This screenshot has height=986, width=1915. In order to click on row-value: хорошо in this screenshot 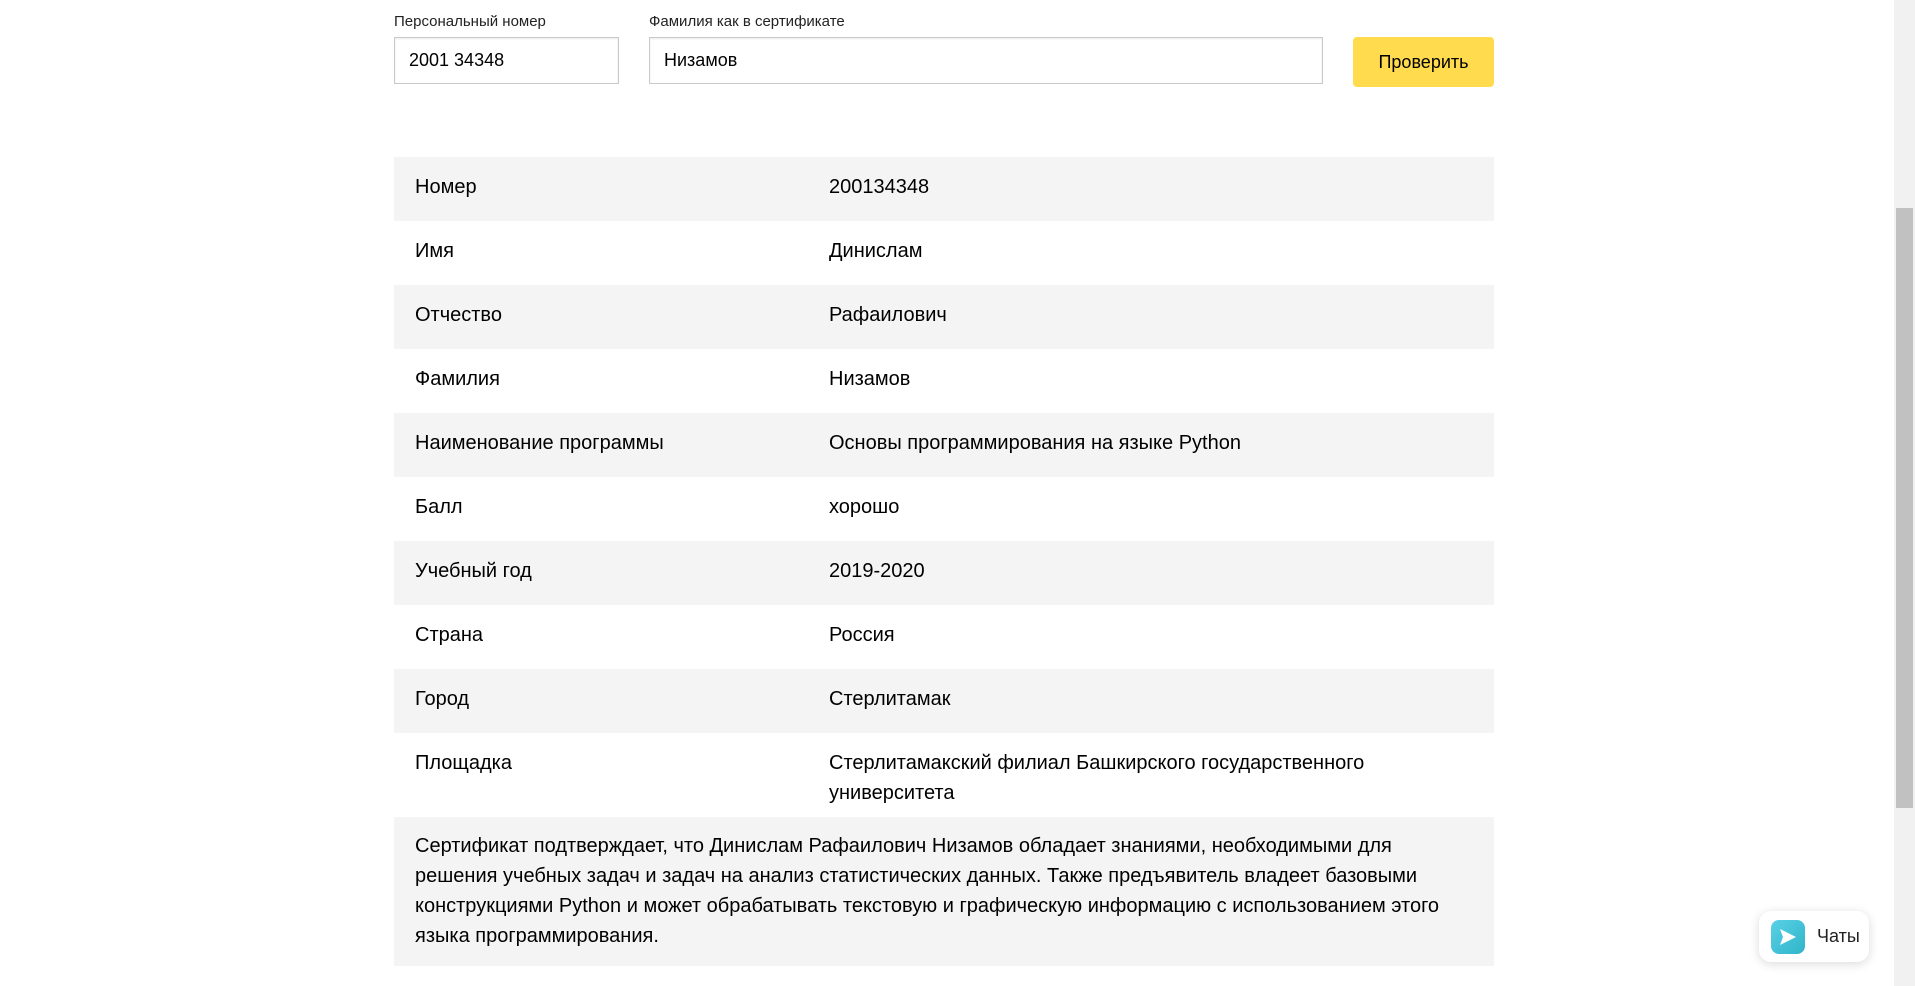, I will do `click(864, 507)`.